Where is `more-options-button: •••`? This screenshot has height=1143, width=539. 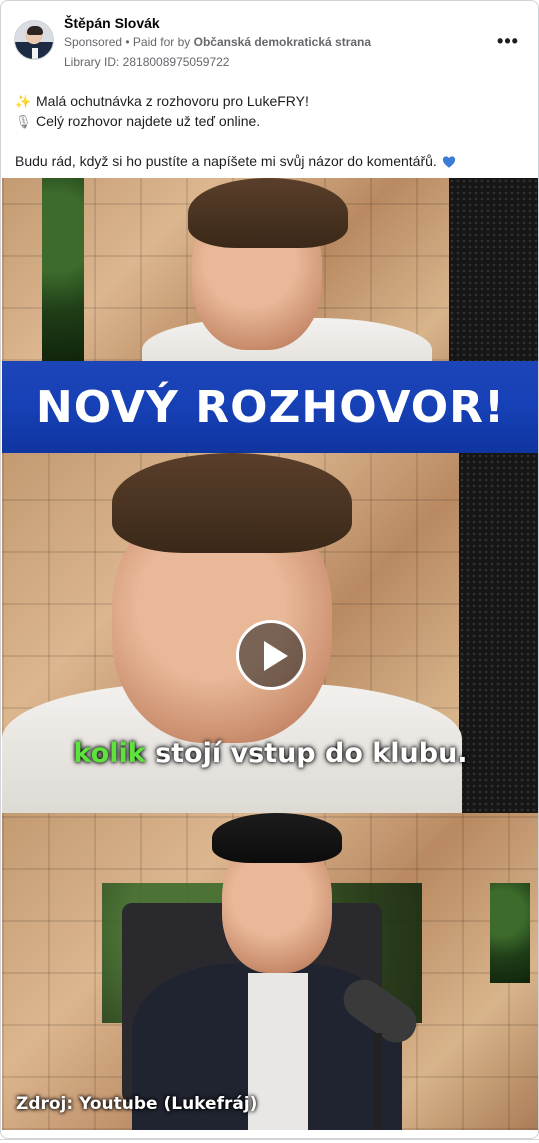
more-options-button: ••• is located at coordinates (508, 41).